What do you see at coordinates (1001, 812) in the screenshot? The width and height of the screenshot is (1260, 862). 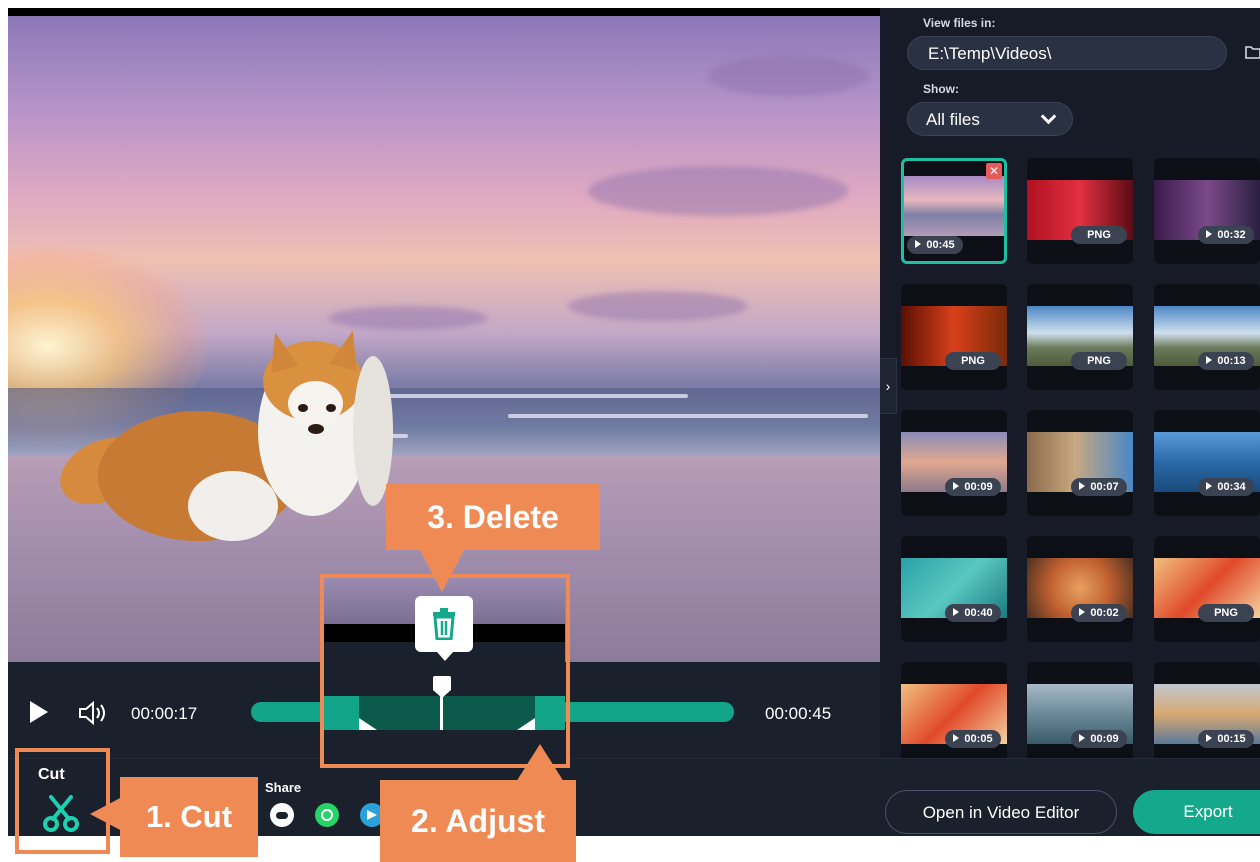 I see `open-video-editor-button: Open in Video Editor` at bounding box center [1001, 812].